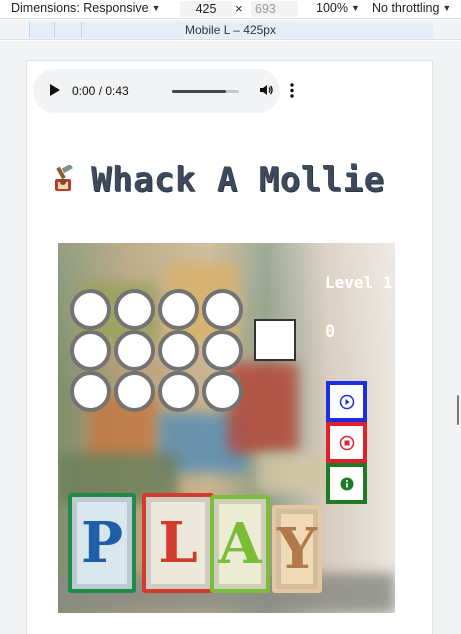 The height and width of the screenshot is (634, 461). What do you see at coordinates (359, 282) in the screenshot?
I see `level-label: Level 1` at bounding box center [359, 282].